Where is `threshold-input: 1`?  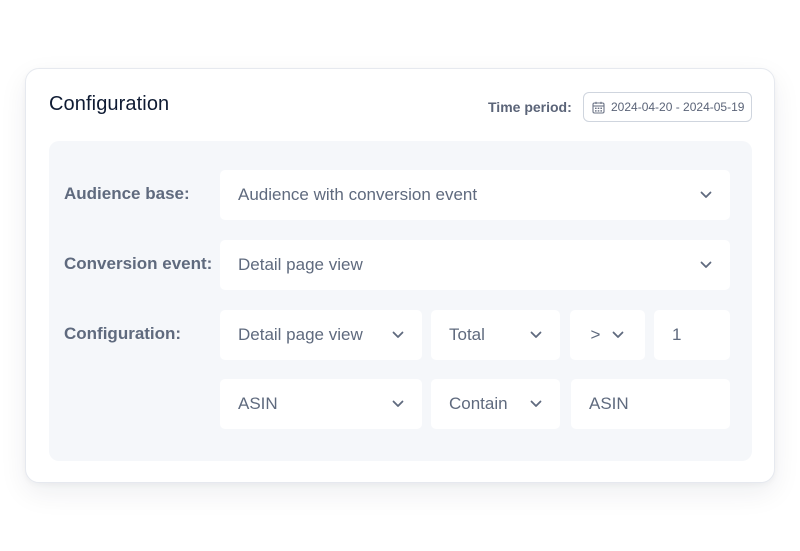
threshold-input: 1 is located at coordinates (692, 335).